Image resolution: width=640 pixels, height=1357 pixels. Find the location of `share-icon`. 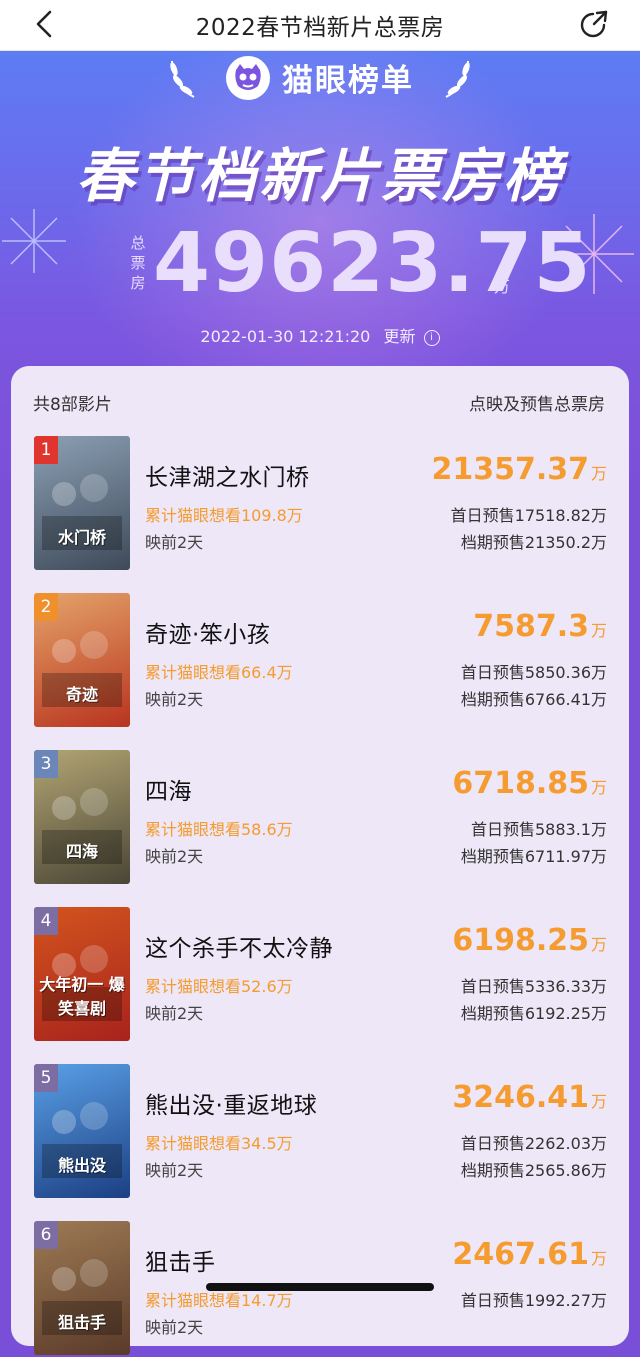

share-icon is located at coordinates (594, 24).